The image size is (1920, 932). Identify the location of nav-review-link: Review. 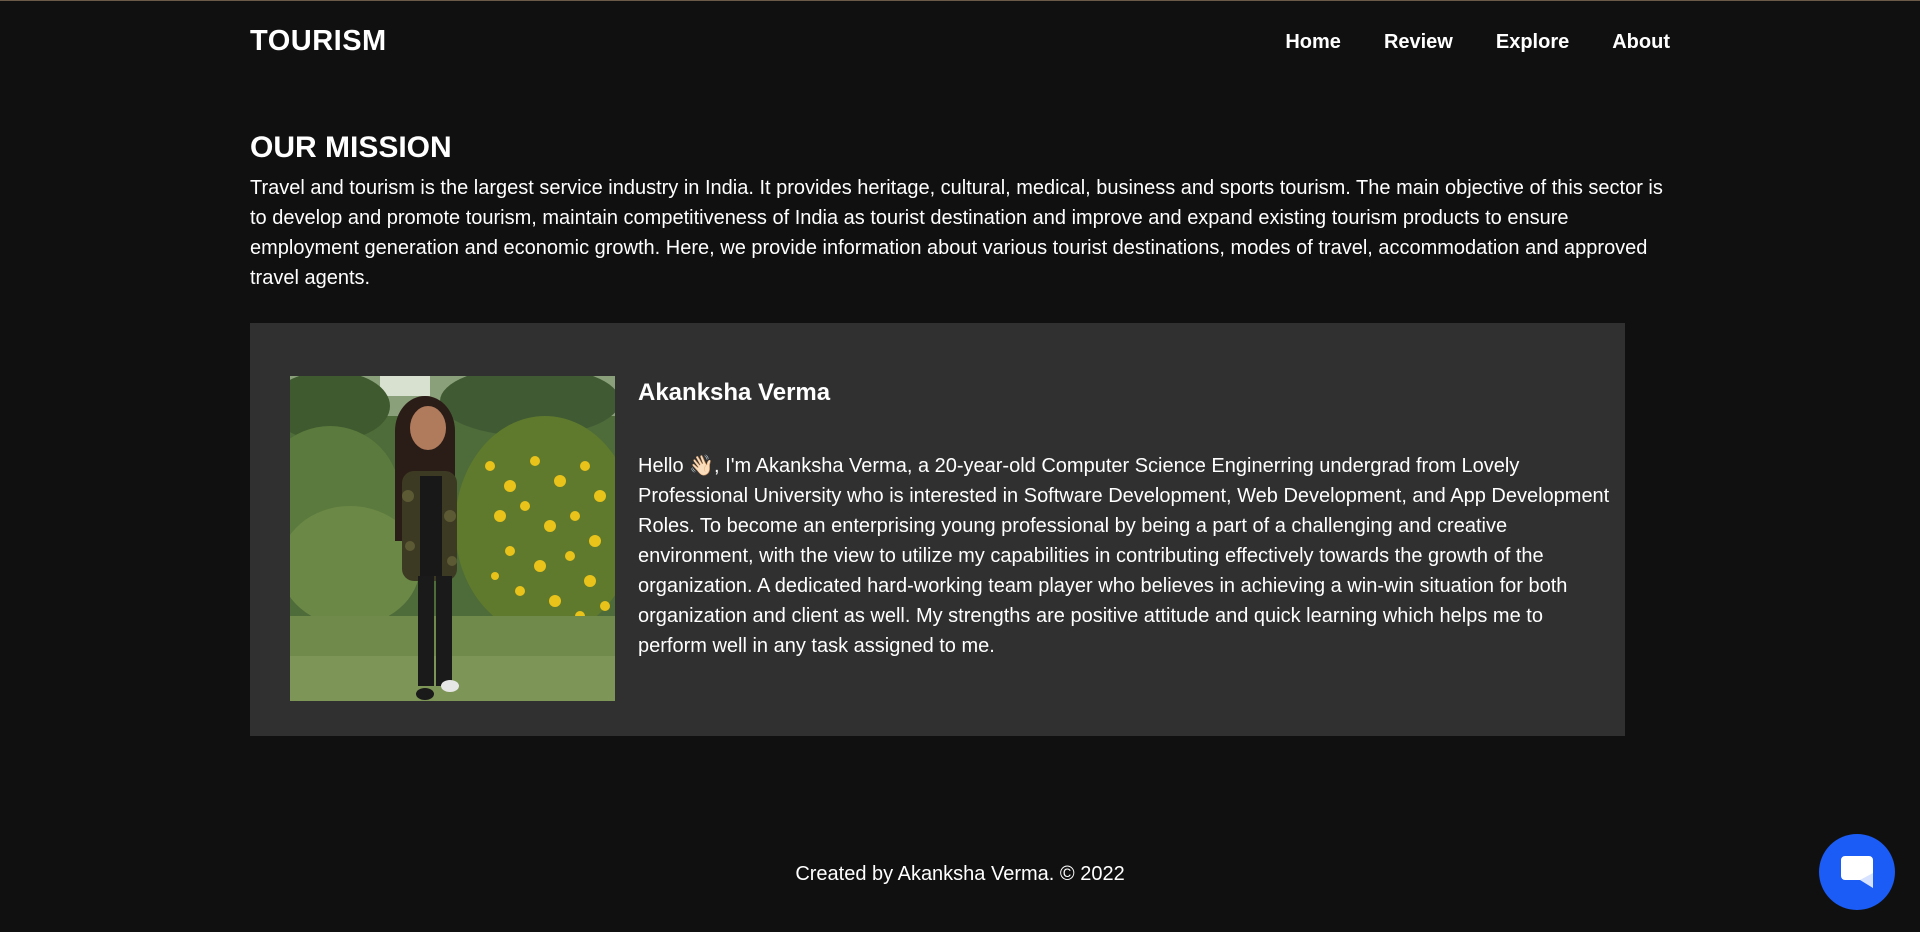
(1418, 42).